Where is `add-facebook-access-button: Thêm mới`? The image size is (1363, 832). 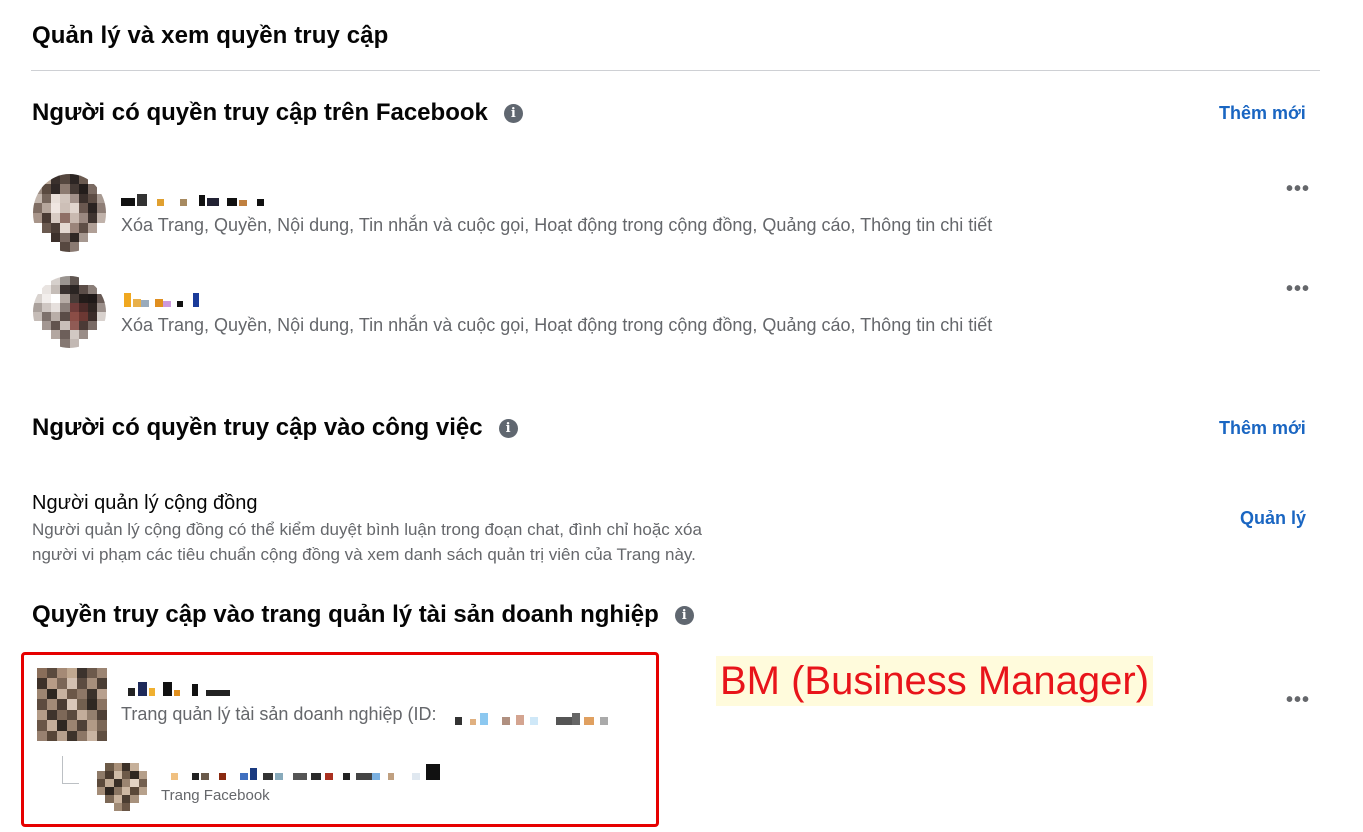 add-facebook-access-button: Thêm mới is located at coordinates (1262, 113).